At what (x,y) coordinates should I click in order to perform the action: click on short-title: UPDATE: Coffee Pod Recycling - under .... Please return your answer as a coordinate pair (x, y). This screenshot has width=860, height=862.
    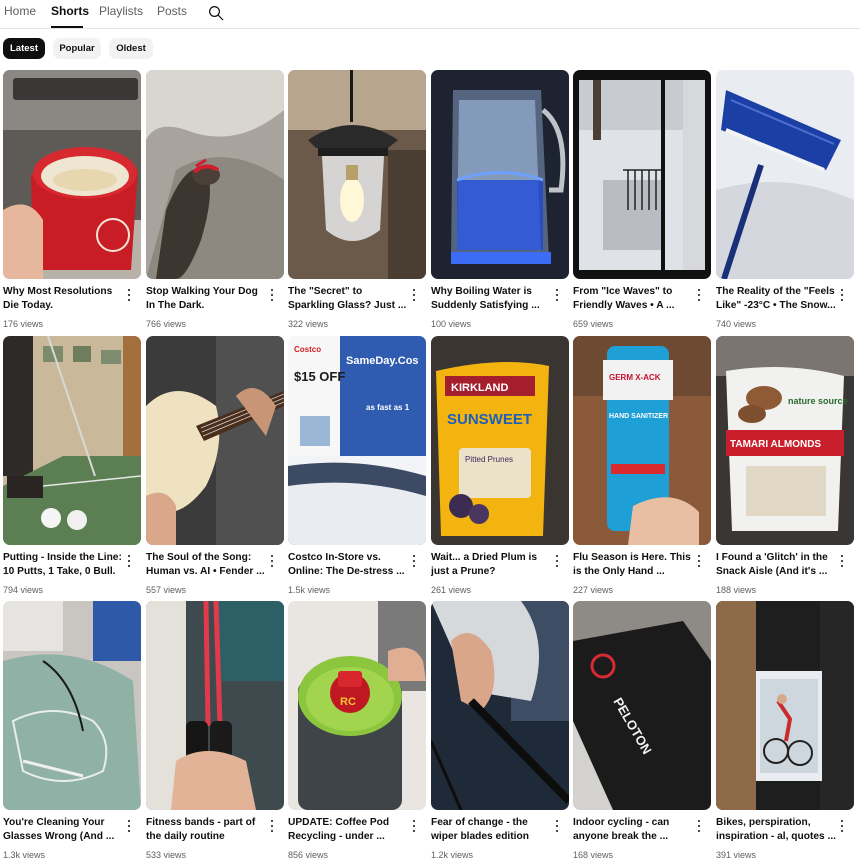
    Looking at the image, I should click on (348, 830).